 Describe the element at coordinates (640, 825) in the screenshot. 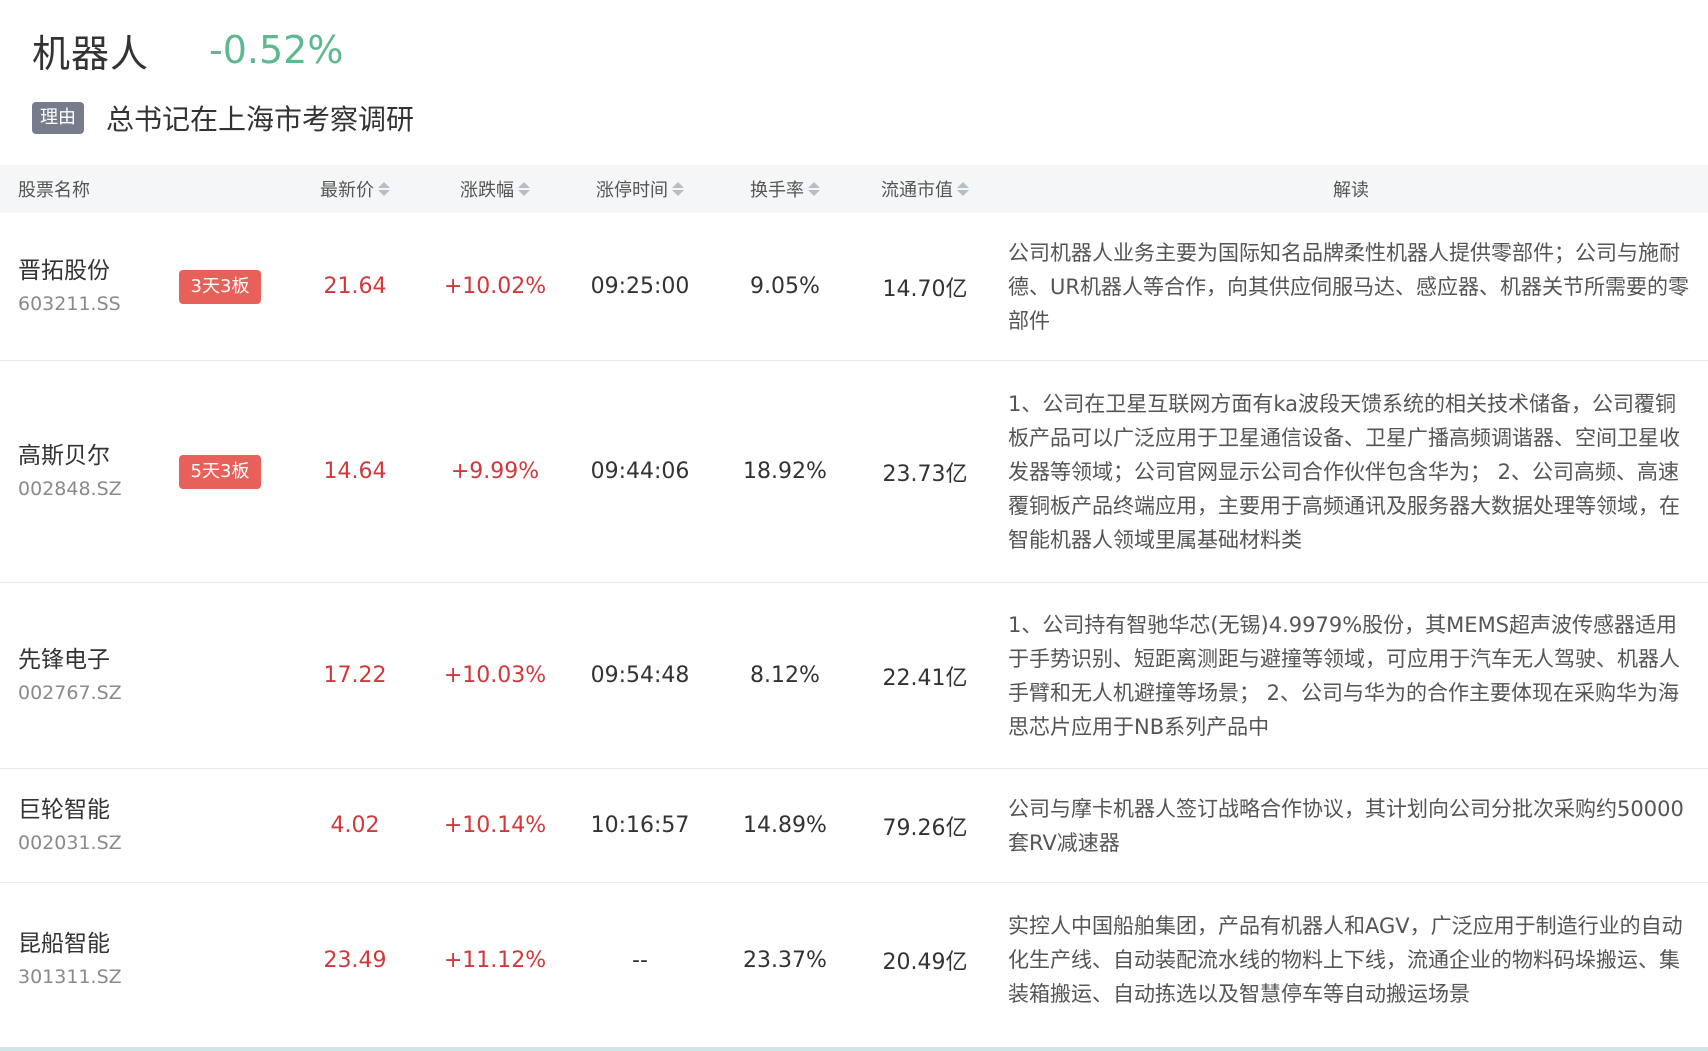

I see `limit-time-cell: 10:16:57` at that location.